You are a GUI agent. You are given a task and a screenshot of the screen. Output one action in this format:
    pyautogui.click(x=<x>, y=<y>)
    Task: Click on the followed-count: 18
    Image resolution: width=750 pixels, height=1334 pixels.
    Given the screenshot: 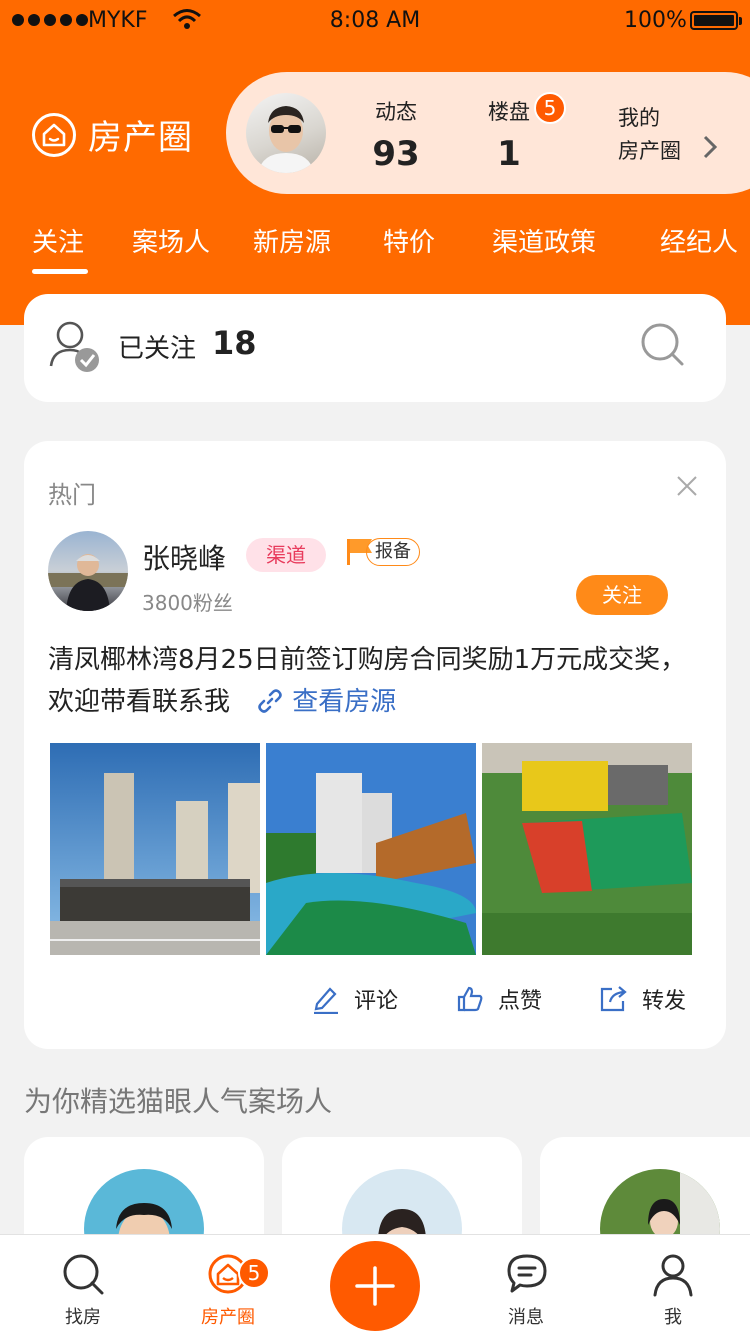 What is the action you would take?
    pyautogui.click(x=234, y=343)
    